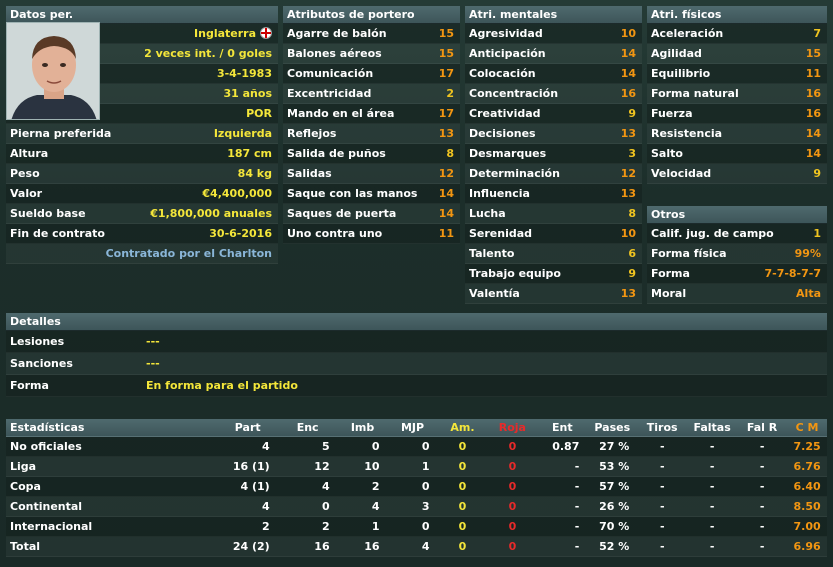 This screenshot has height=567, width=833. I want to click on stats-row-label: Liga, so click(23, 466).